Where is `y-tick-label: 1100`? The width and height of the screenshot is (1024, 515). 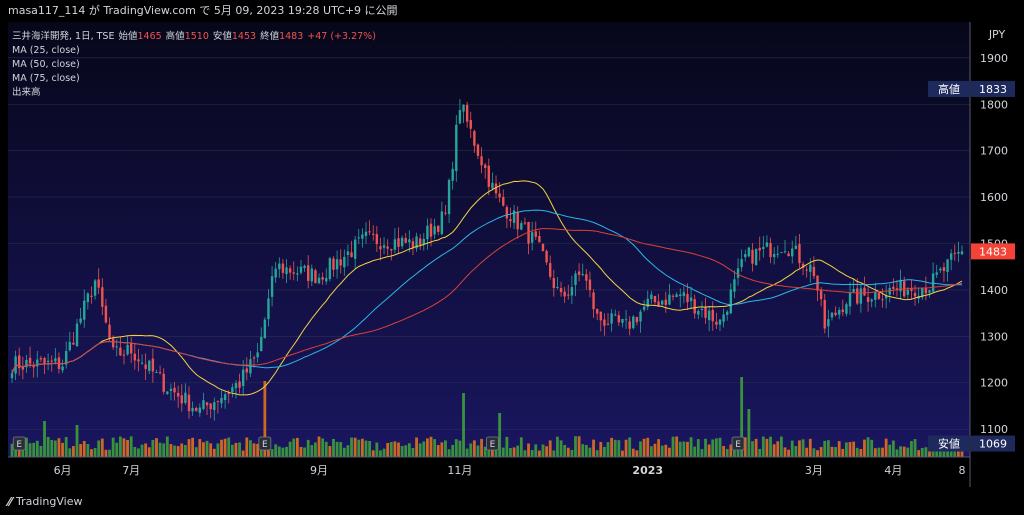 y-tick-label: 1100 is located at coordinates (994, 429).